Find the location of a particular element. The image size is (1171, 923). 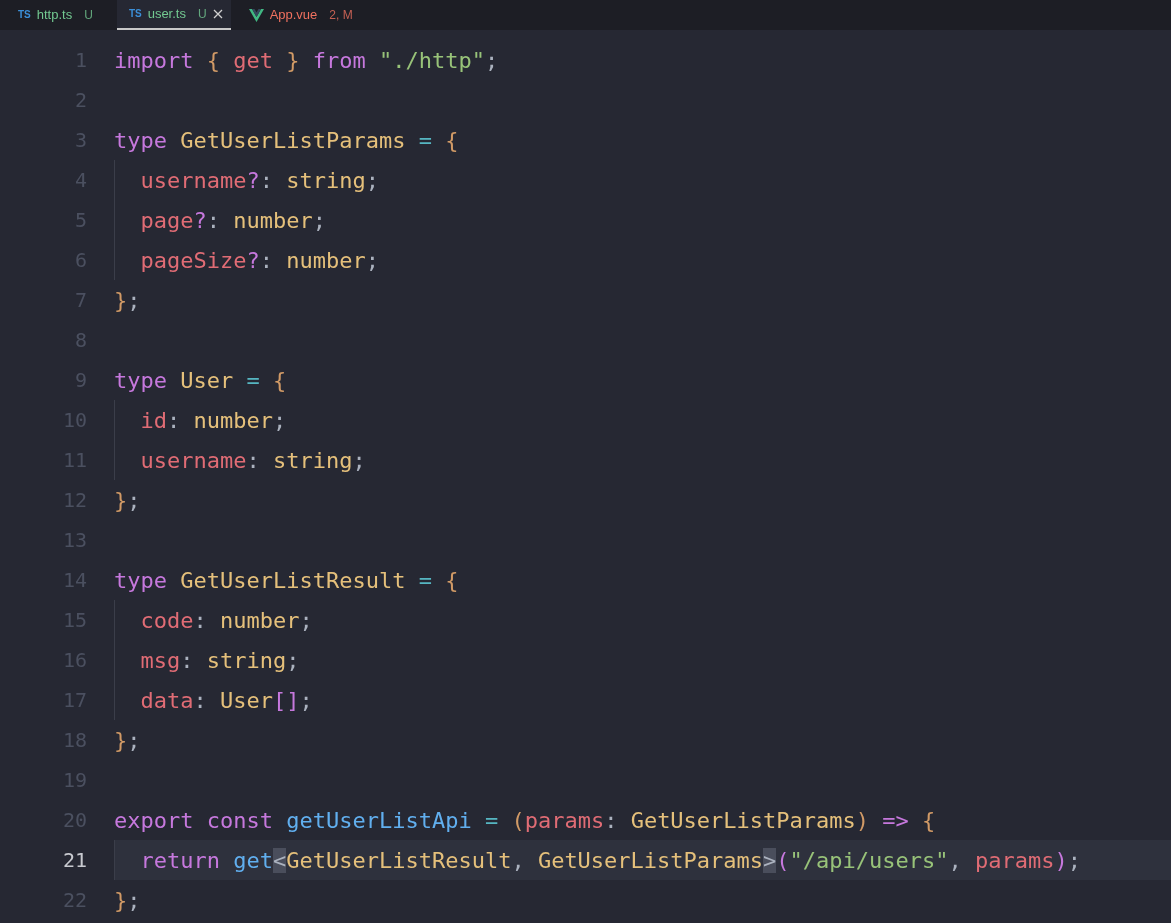

code-line: username: string; is located at coordinates (253, 460).